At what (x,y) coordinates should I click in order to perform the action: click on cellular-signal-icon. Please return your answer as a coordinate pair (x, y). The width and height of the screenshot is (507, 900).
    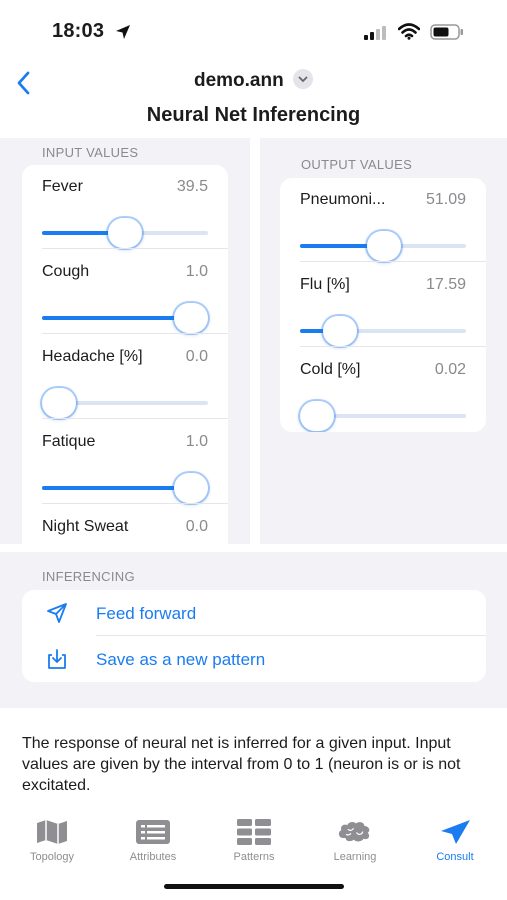
    Looking at the image, I should click on (375, 33).